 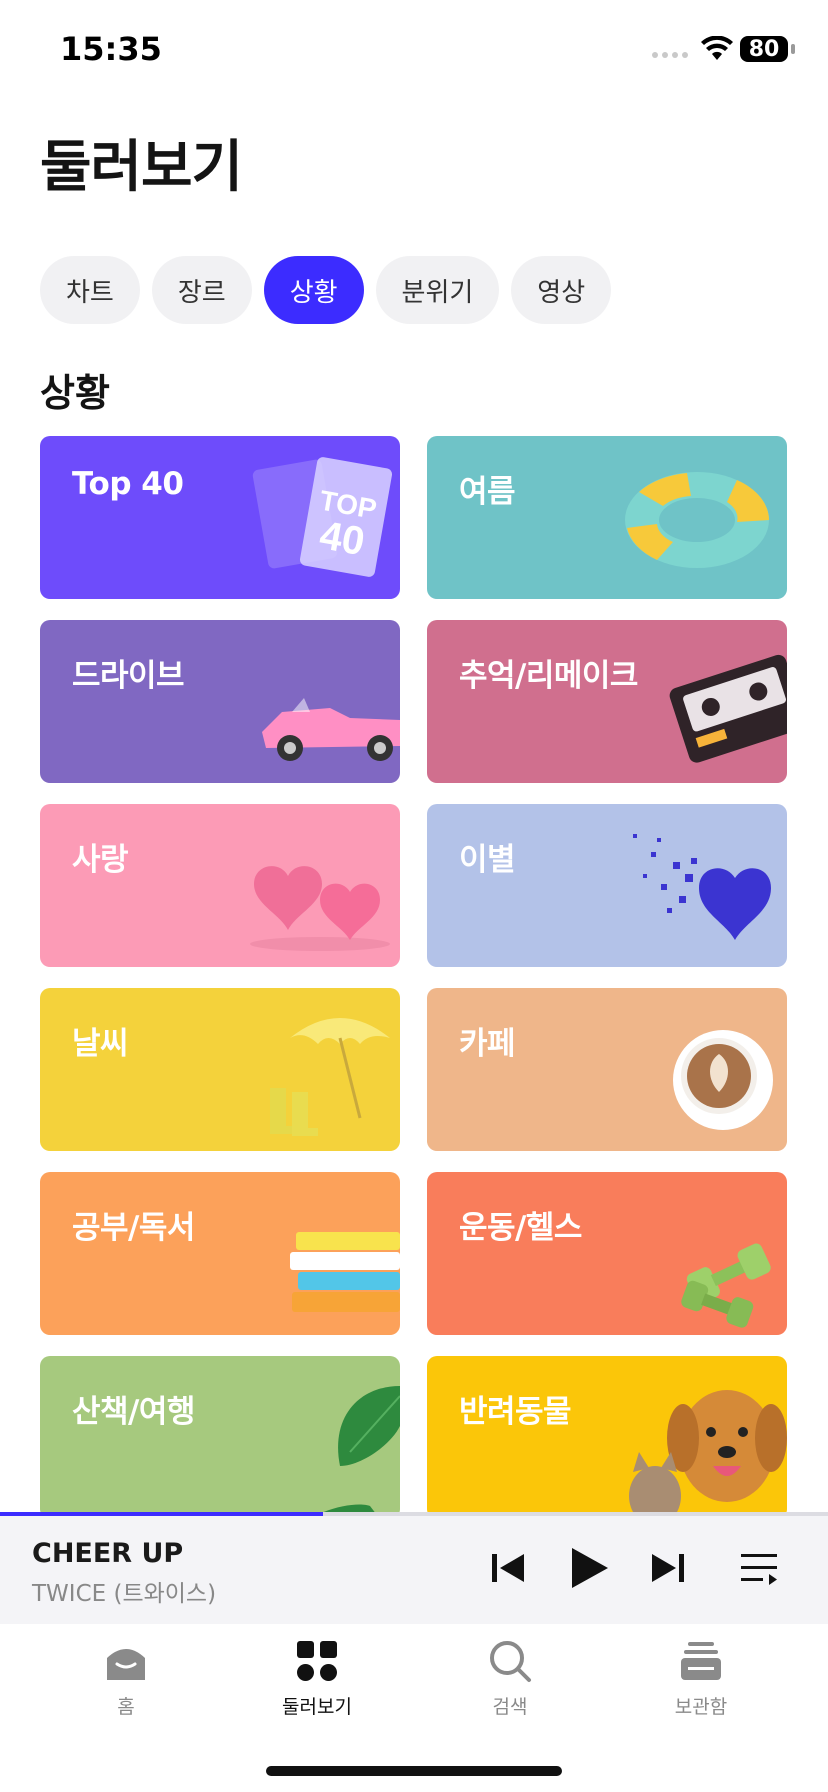 I want to click on dog-cat-icon, so click(x=708, y=1451).